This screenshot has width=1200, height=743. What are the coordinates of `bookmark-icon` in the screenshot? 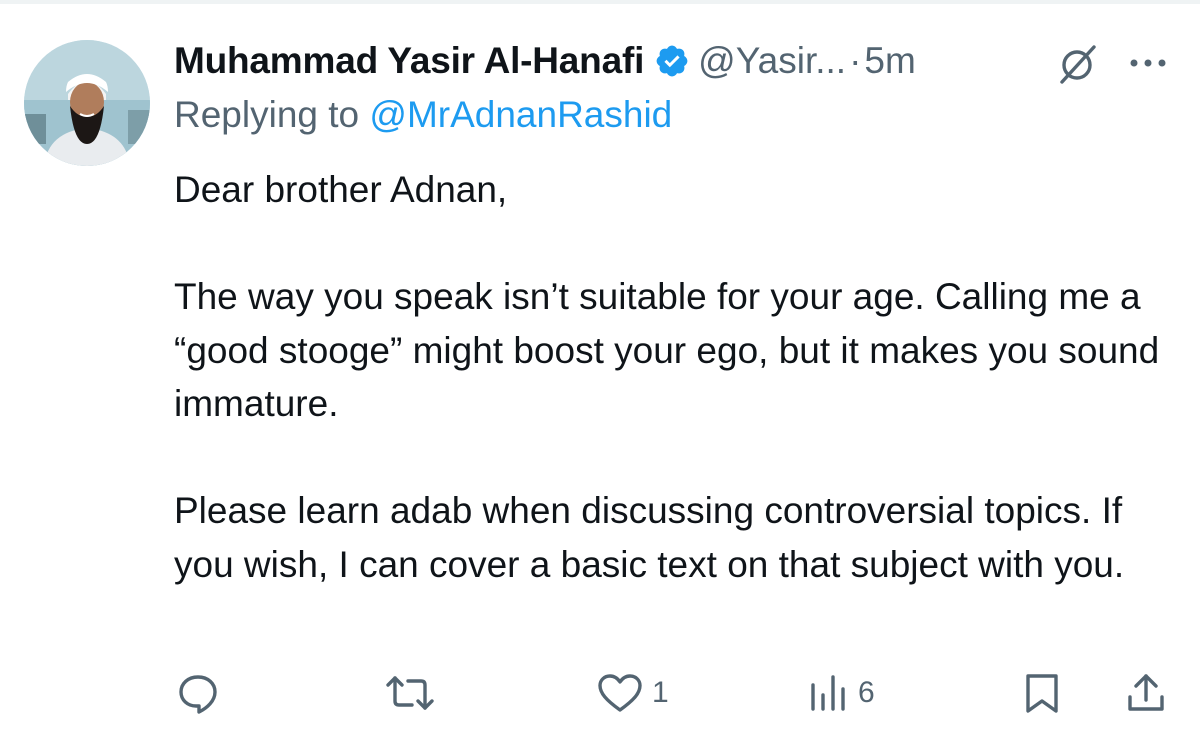 It's located at (1042, 693).